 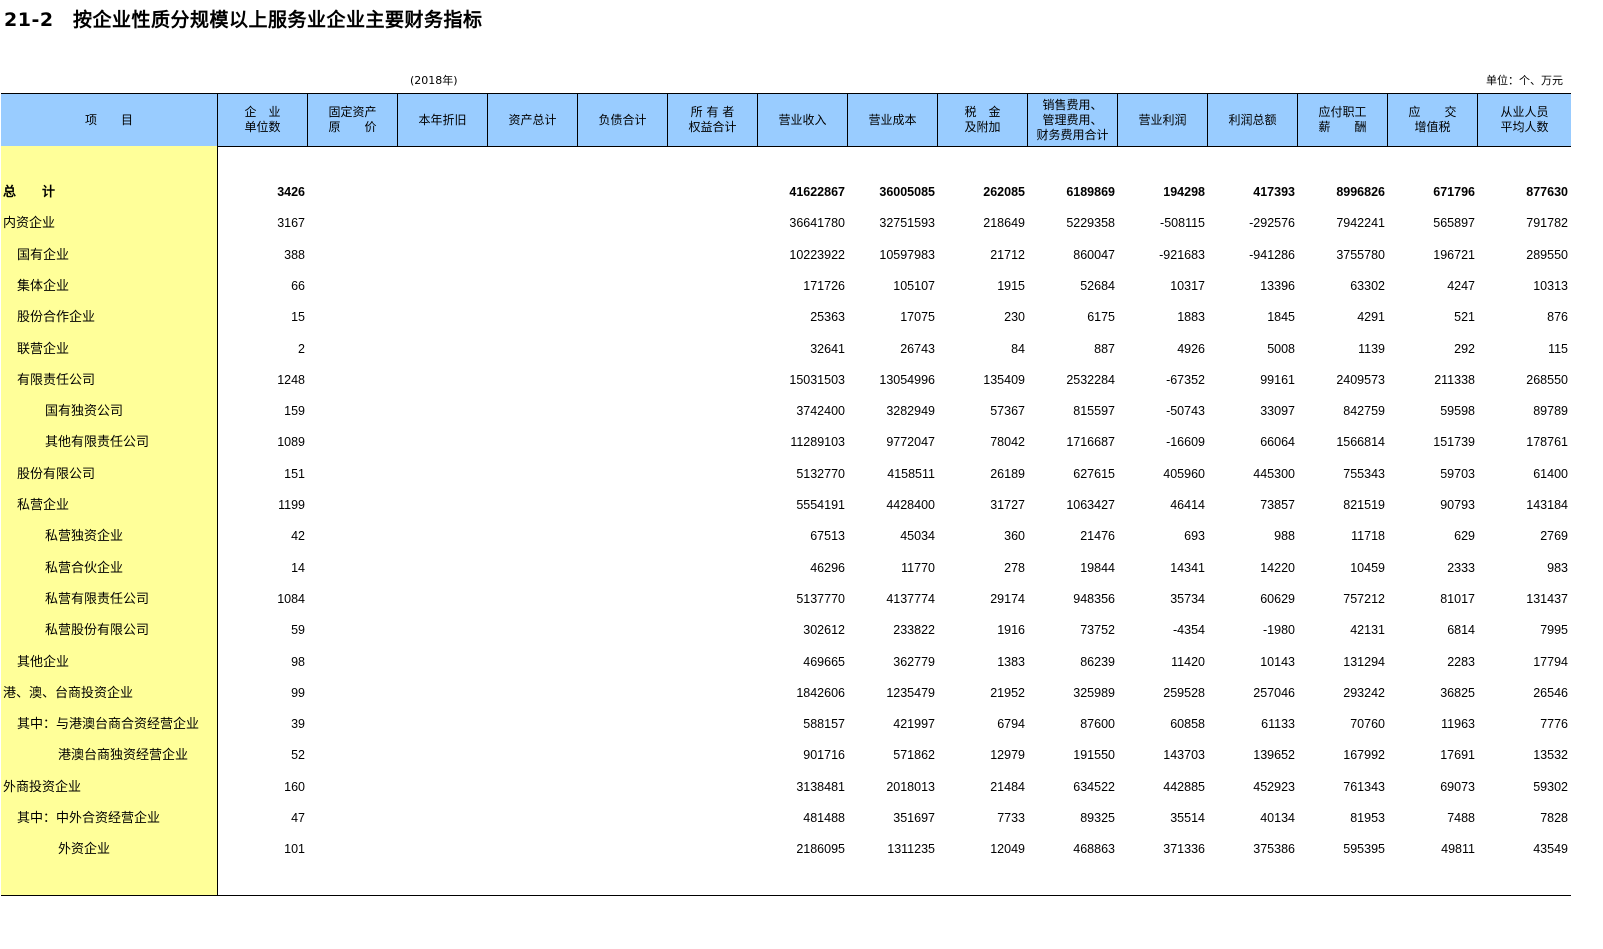 I want to click on row-label: 总 计, so click(x=29, y=192).